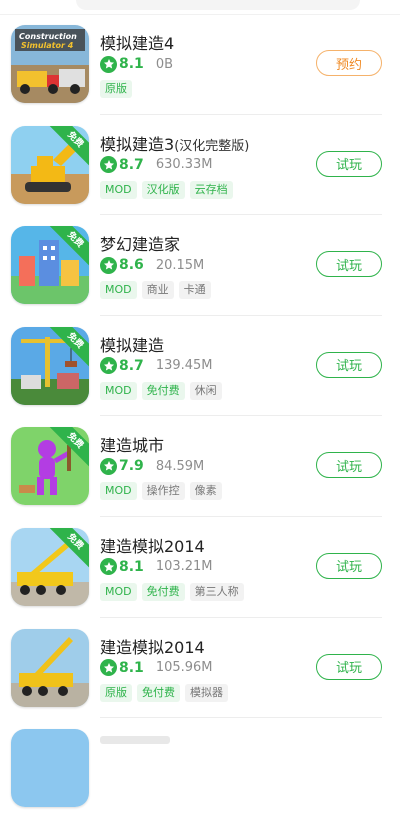 The width and height of the screenshot is (400, 819). I want to click on game-list-item: 免费 模拟建造3(汉化完整版) 8.7 630.33M MOD 汉化版 云存档 试玩, so click(200, 165).